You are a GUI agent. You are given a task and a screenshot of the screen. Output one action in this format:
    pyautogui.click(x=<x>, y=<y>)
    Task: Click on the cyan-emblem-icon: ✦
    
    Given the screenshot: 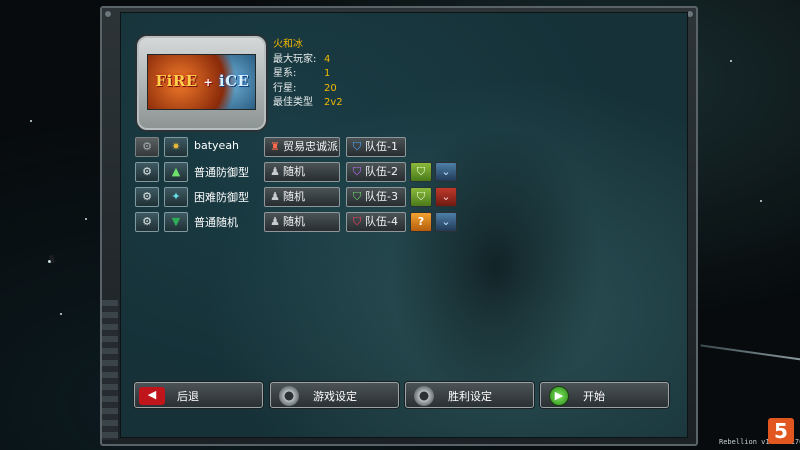 What is the action you would take?
    pyautogui.click(x=176, y=197)
    